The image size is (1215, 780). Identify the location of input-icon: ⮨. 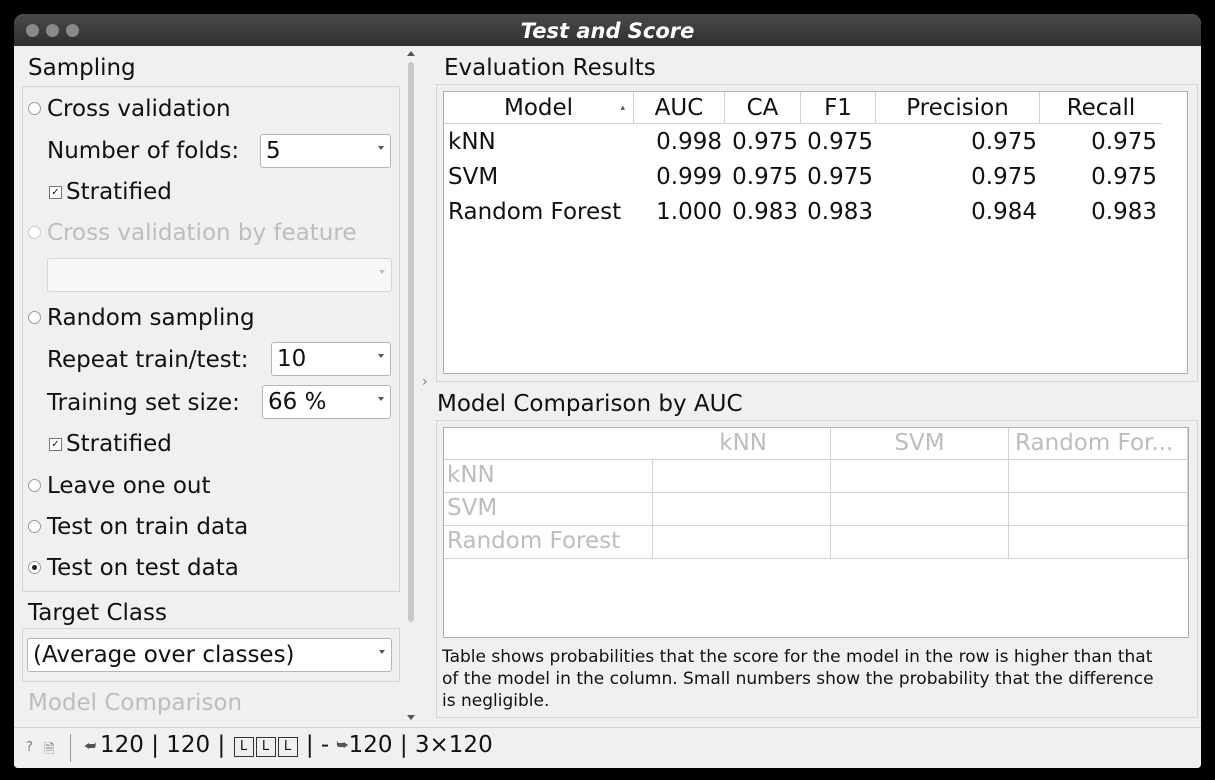
(90, 746).